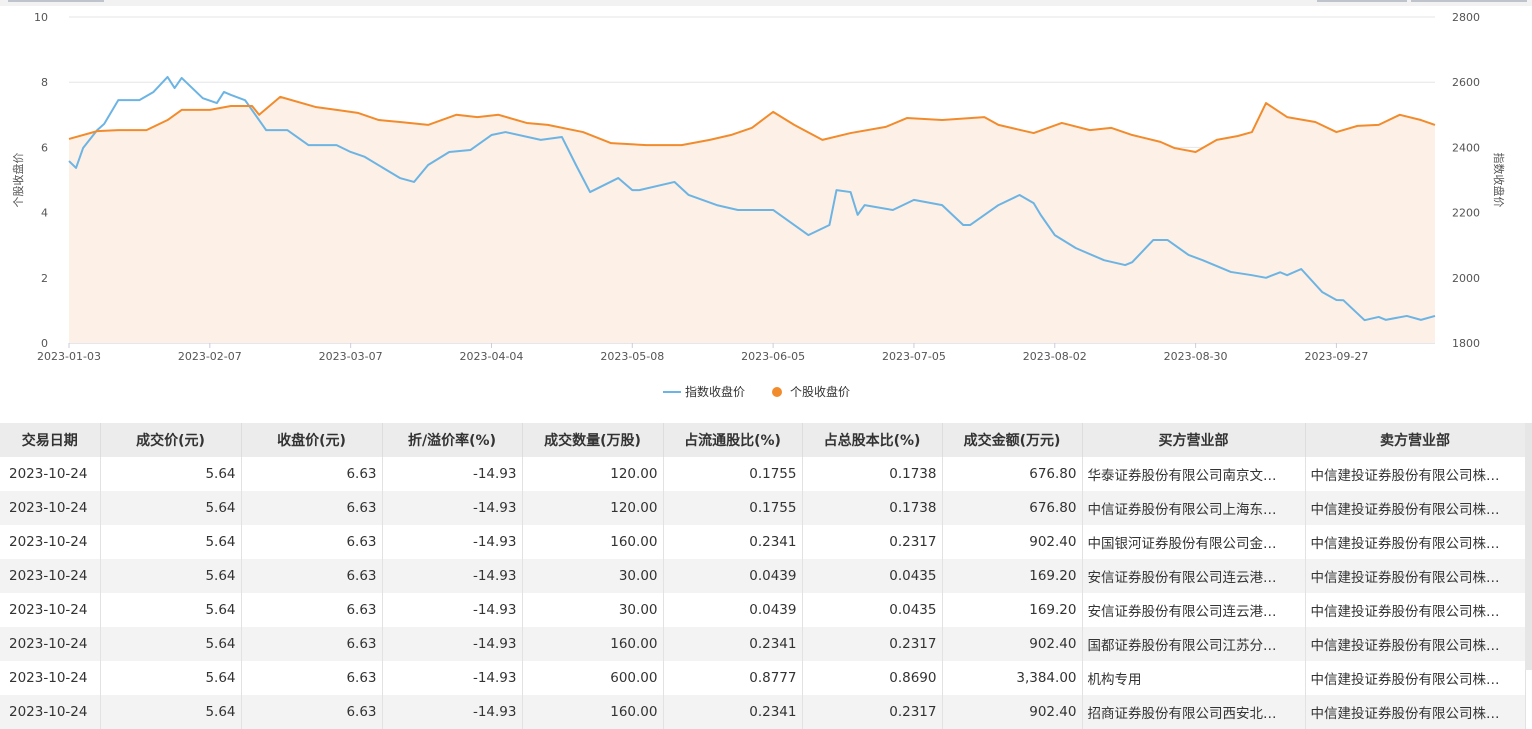 This screenshot has width=1532, height=729. What do you see at coordinates (1012, 474) in the screenshot?
I see `cell-amount: 676.80` at bounding box center [1012, 474].